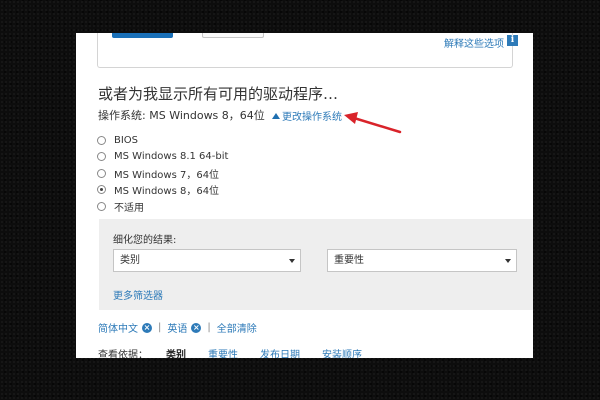 The width and height of the screenshot is (600, 400). What do you see at coordinates (512, 40) in the screenshot?
I see `info-icon: i` at bounding box center [512, 40].